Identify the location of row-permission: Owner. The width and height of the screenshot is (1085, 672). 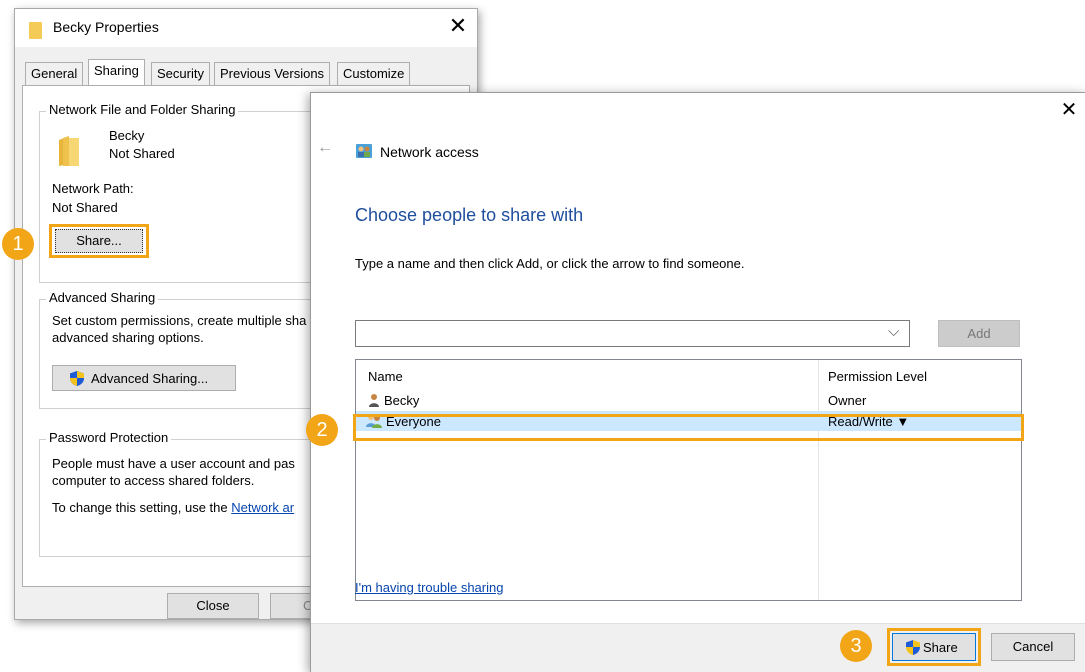
(847, 400).